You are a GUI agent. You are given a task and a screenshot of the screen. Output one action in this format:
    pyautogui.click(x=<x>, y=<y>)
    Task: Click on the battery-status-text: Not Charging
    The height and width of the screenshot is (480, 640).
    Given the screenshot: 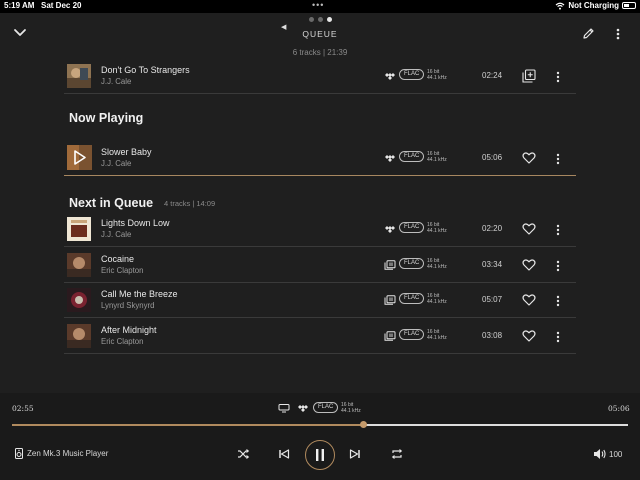 What is the action you would take?
    pyautogui.click(x=593, y=5)
    